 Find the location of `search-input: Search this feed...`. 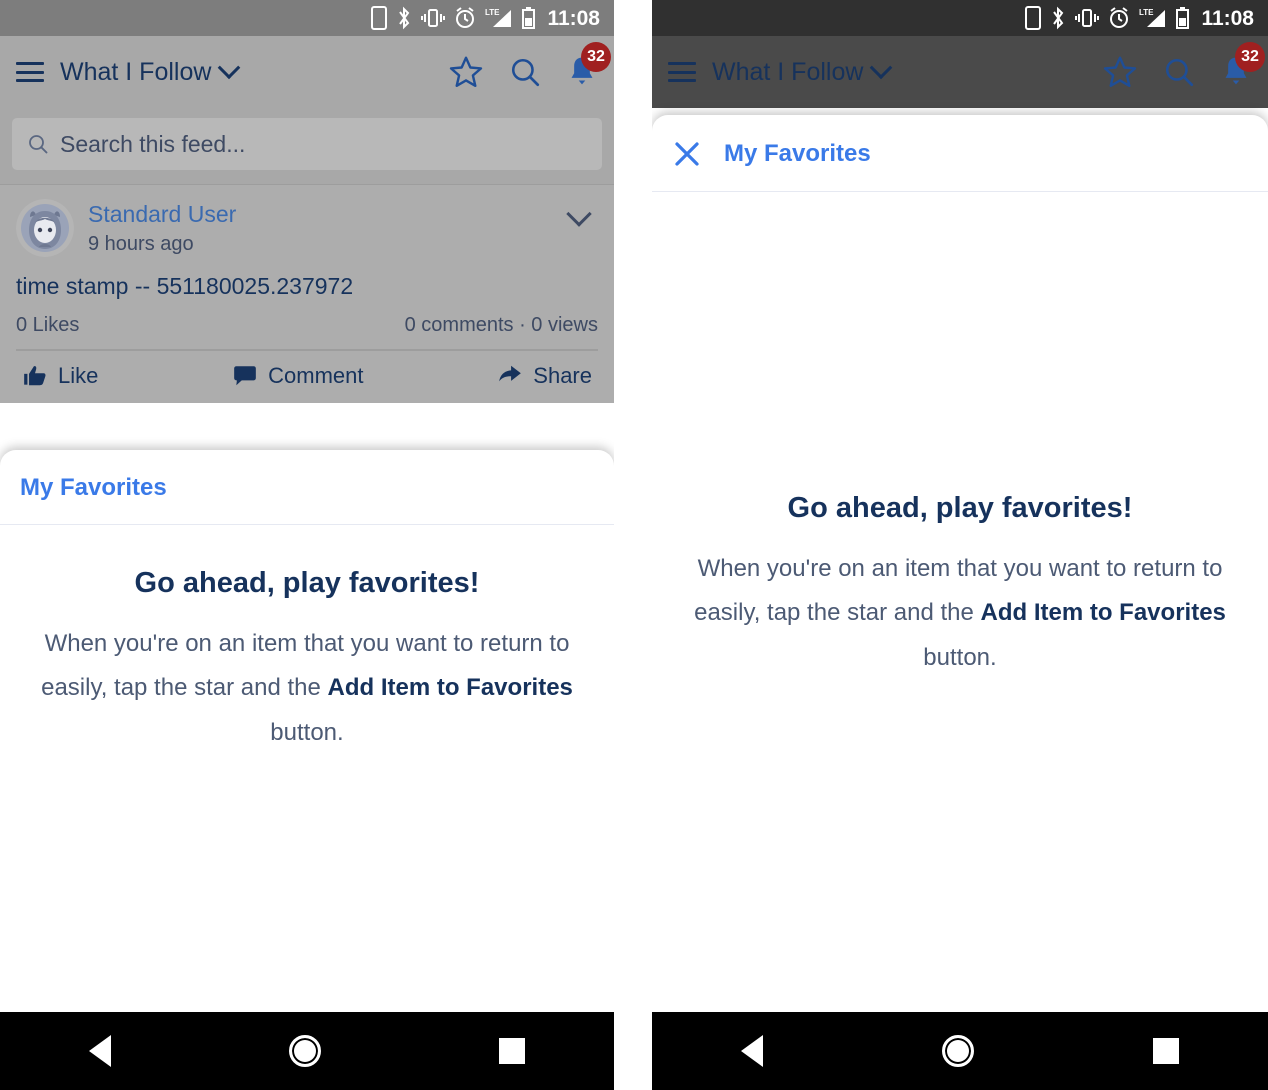

search-input: Search this feed... is located at coordinates (307, 144).